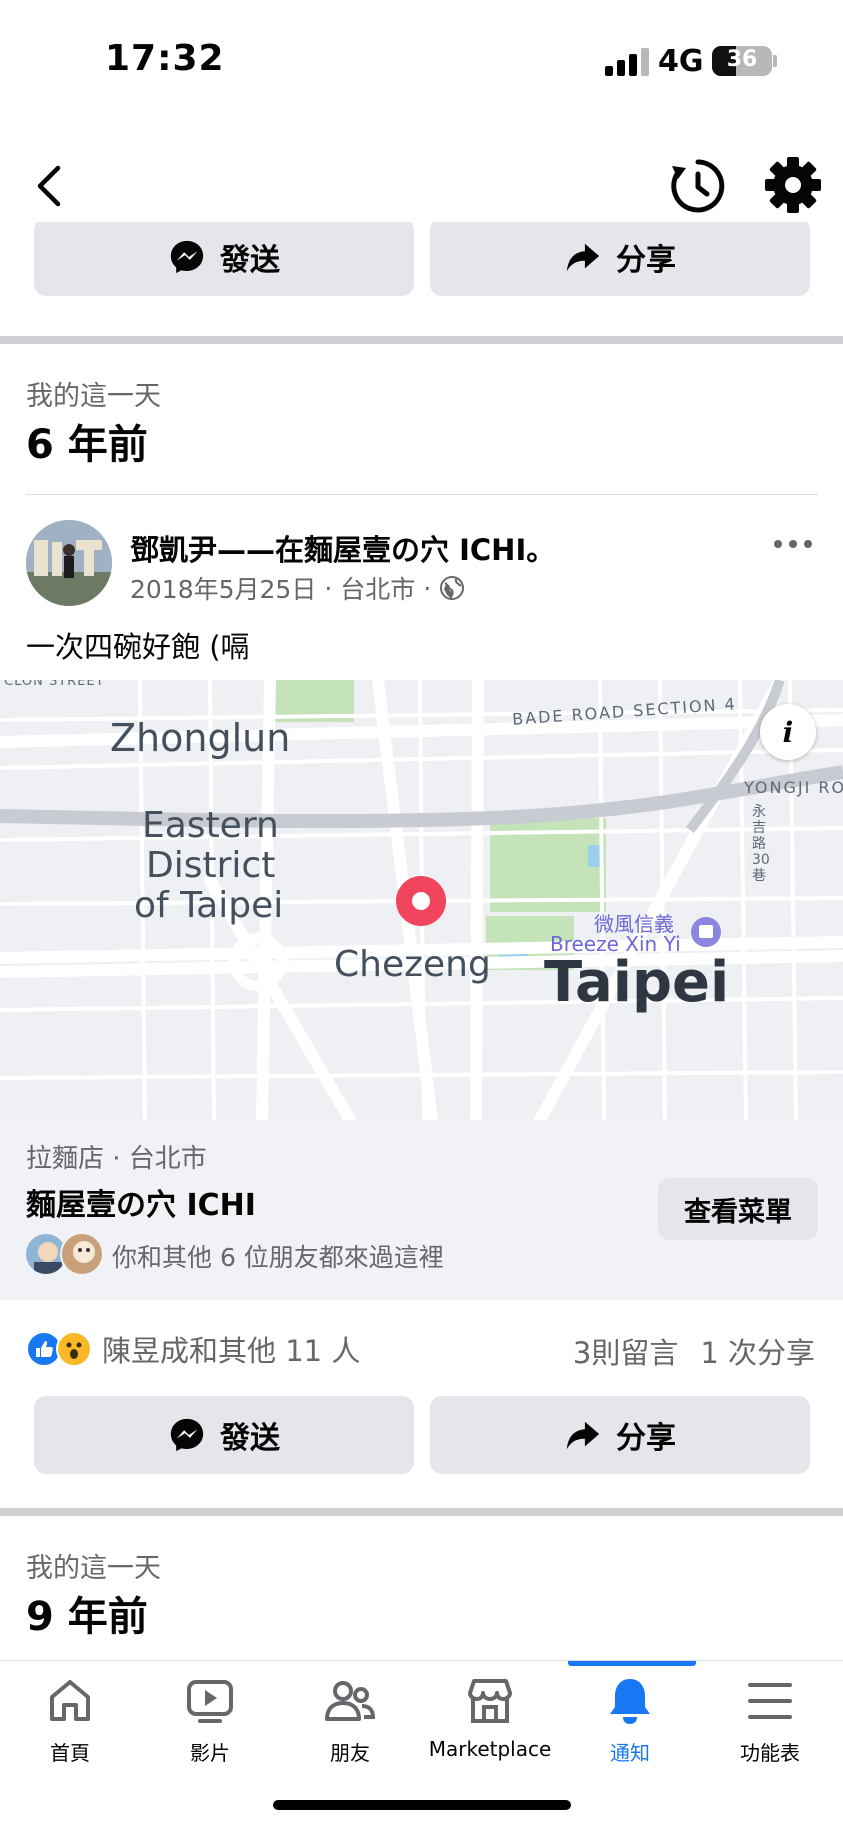 Image resolution: width=843 pixels, height=1828 pixels. What do you see at coordinates (757, 1351) in the screenshot?
I see `shares-count: 1 次分享` at bounding box center [757, 1351].